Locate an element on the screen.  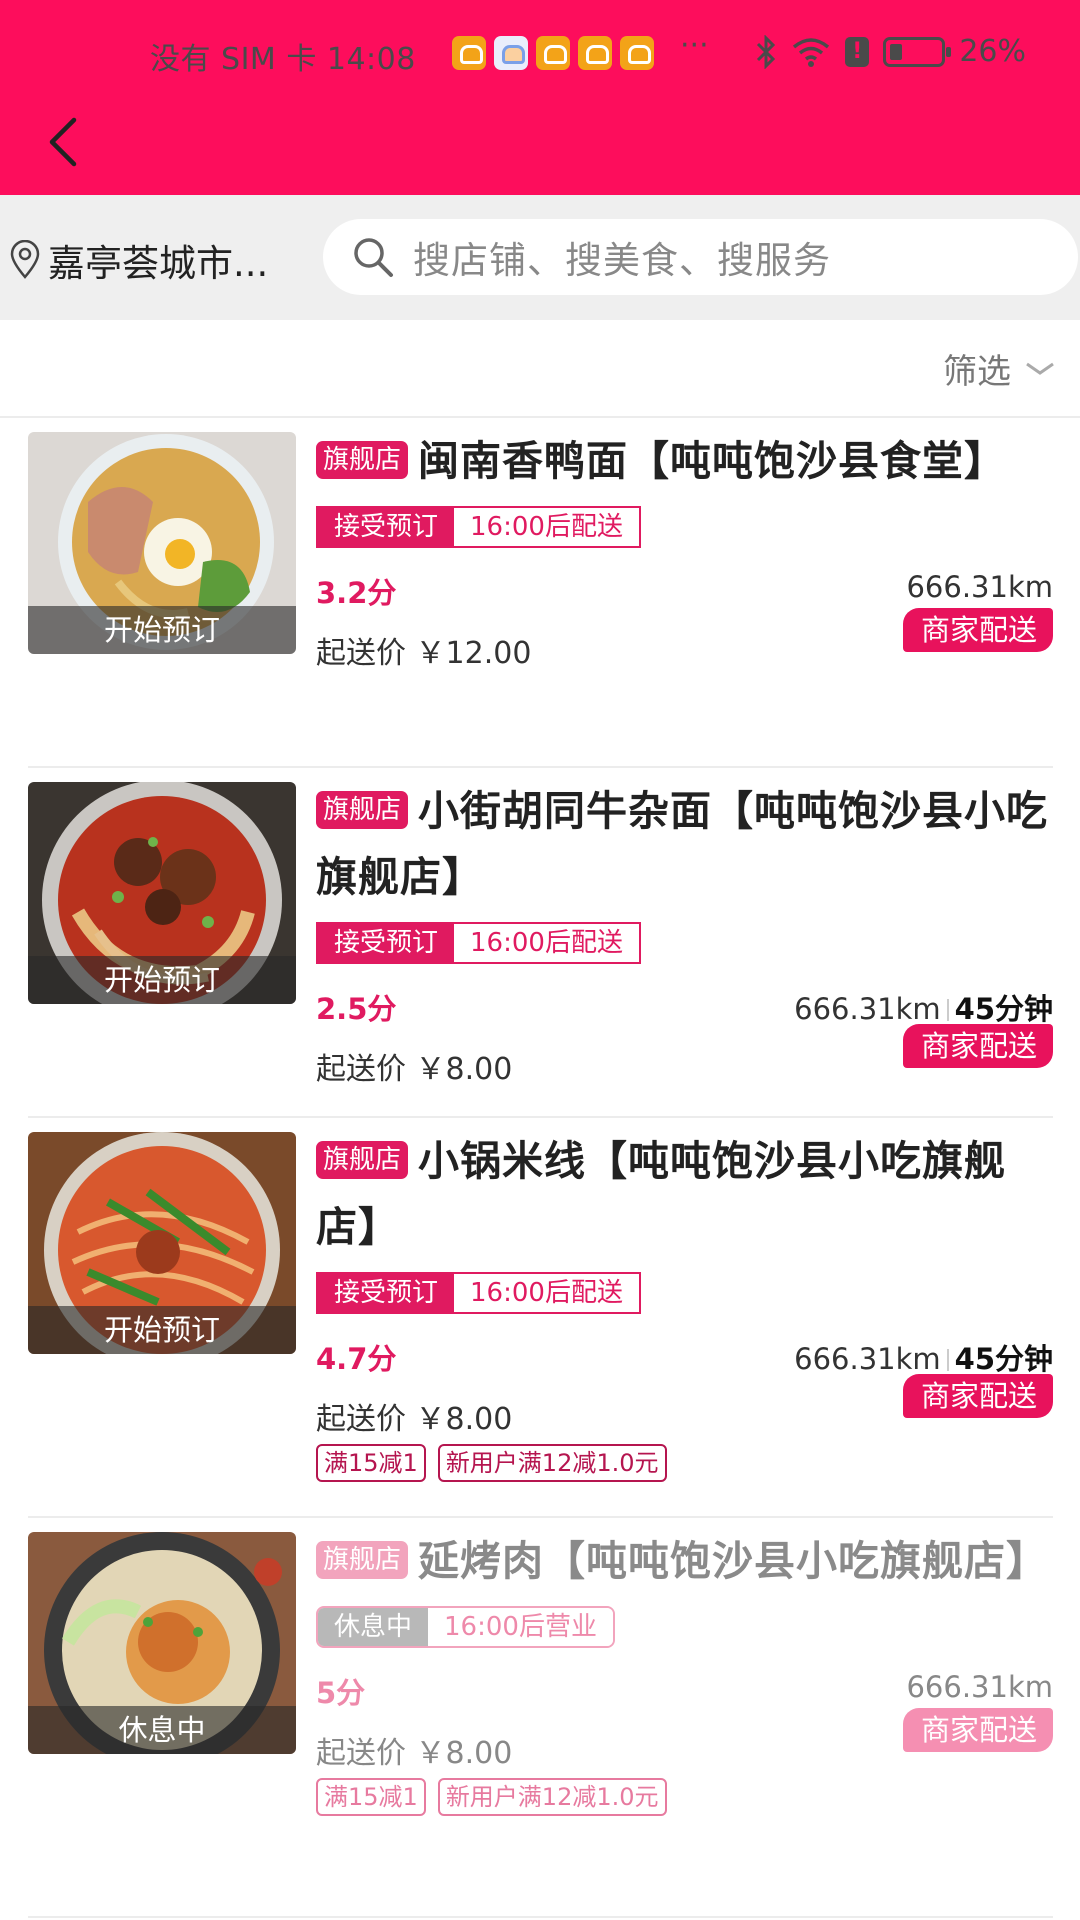
shop-name-line: 旗舰店 延烤肉【吨吨饱沙县小吃旗舰店】 is located at coordinates (684, 1561).